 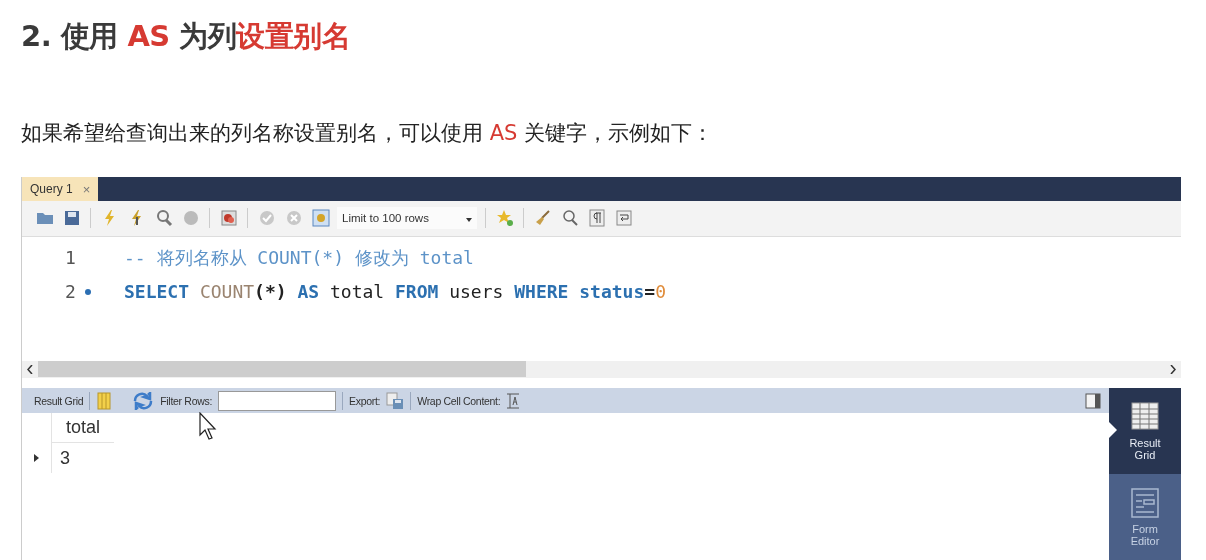 What do you see at coordinates (299, 257) in the screenshot?
I see `code-line: -- 将列名称从 COUNT(*) 修改为 total` at bounding box center [299, 257].